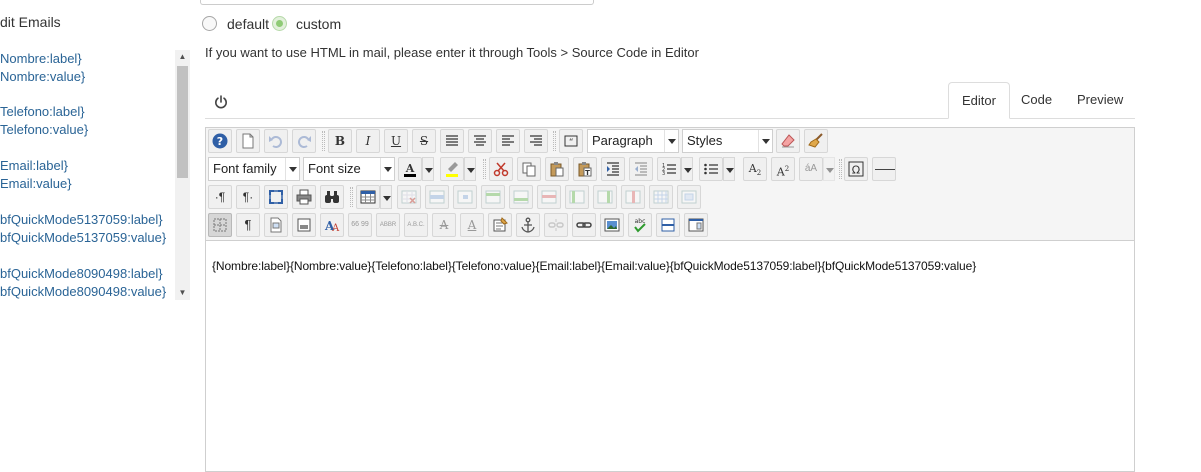  What do you see at coordinates (556, 225) in the screenshot?
I see `unlink-button` at bounding box center [556, 225].